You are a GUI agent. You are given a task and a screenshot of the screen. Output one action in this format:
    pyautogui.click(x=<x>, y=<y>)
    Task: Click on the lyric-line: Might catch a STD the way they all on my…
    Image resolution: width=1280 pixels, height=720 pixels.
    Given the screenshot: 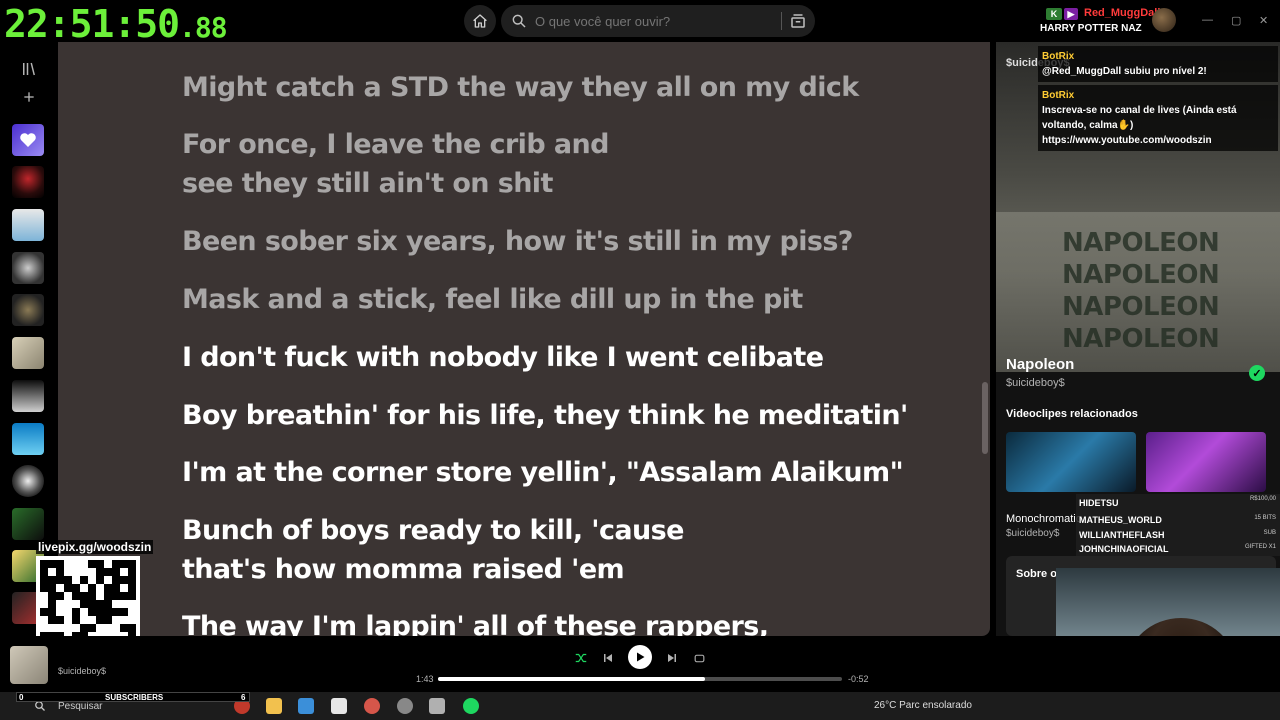 What is the action you would take?
    pyautogui.click(x=520, y=87)
    